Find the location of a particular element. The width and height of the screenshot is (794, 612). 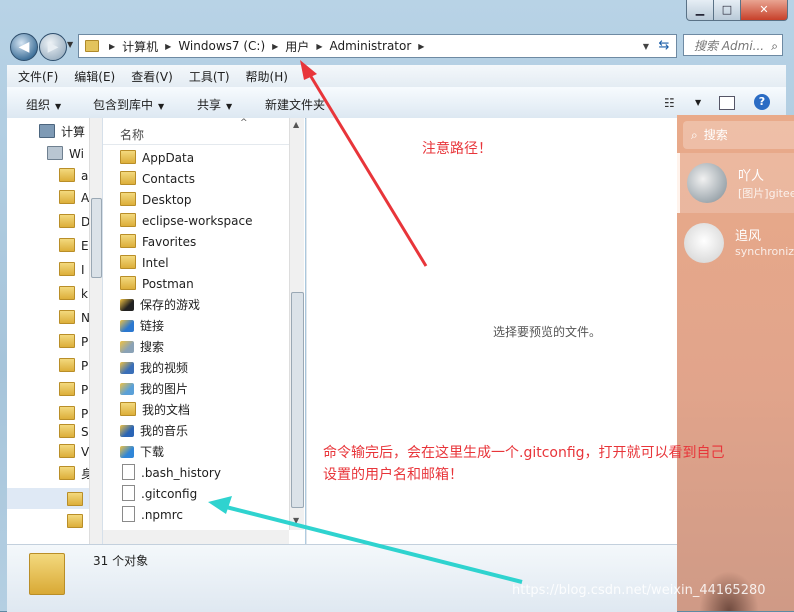

cyan-arrowhead is located at coordinates (220, 505).